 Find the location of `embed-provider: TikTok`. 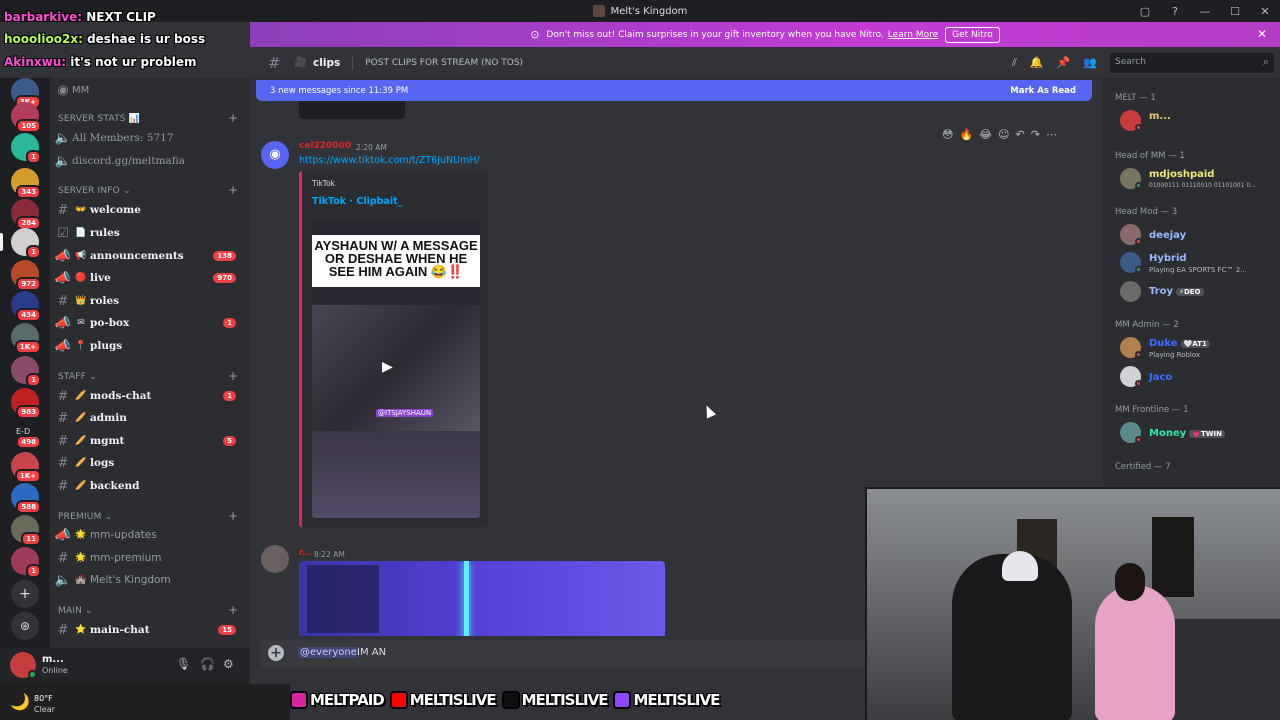

embed-provider: TikTok is located at coordinates (324, 183).